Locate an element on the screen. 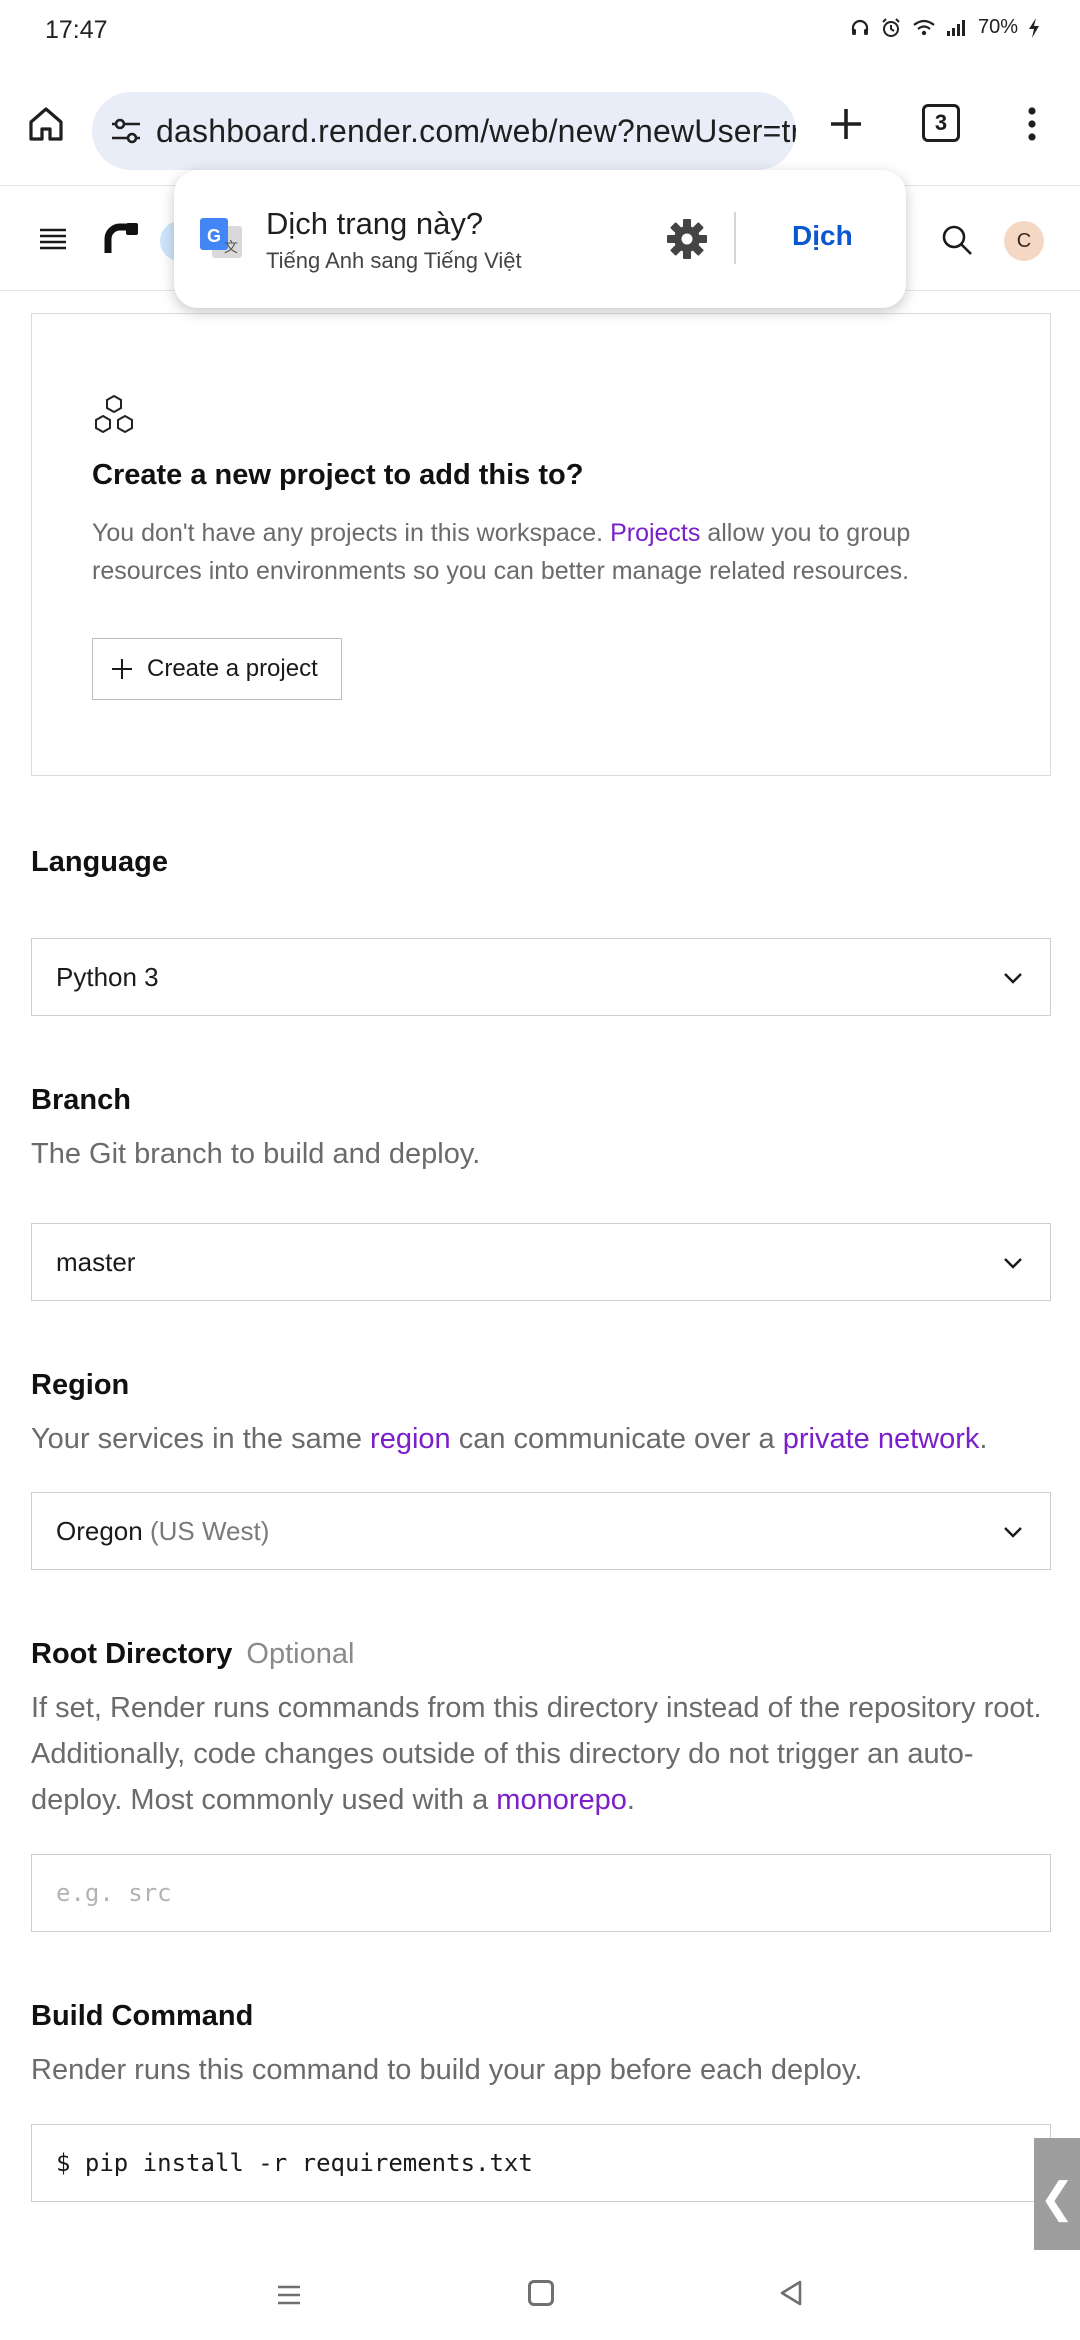  region-link: region is located at coordinates (410, 1439).